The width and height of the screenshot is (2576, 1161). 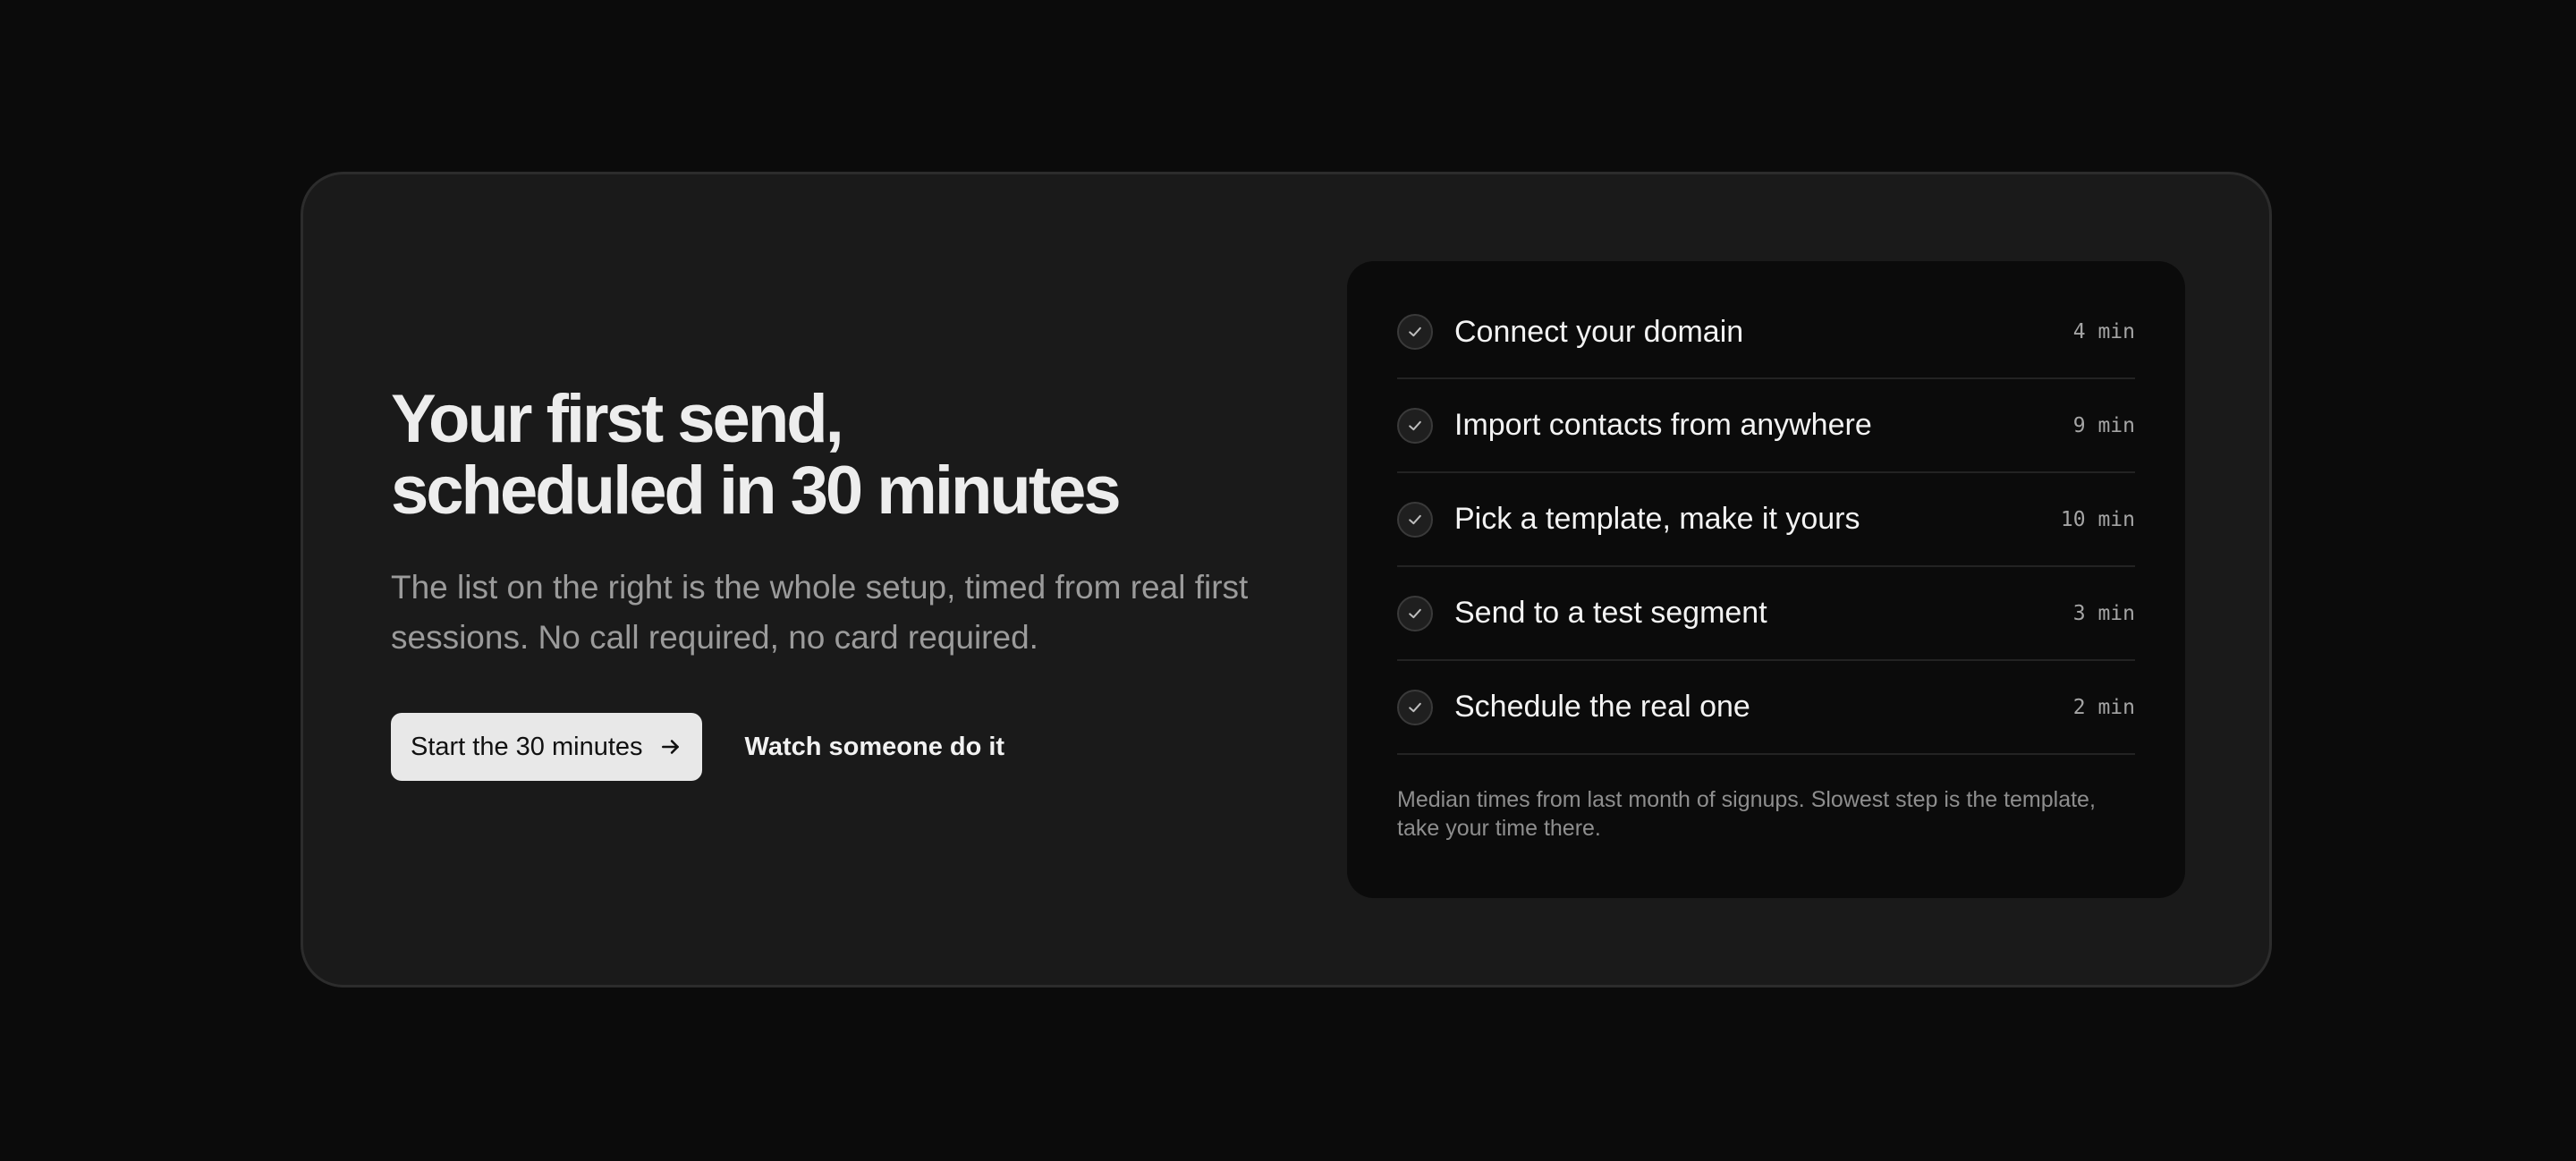 I want to click on step-label: Send to a test segment, so click(x=1610, y=613).